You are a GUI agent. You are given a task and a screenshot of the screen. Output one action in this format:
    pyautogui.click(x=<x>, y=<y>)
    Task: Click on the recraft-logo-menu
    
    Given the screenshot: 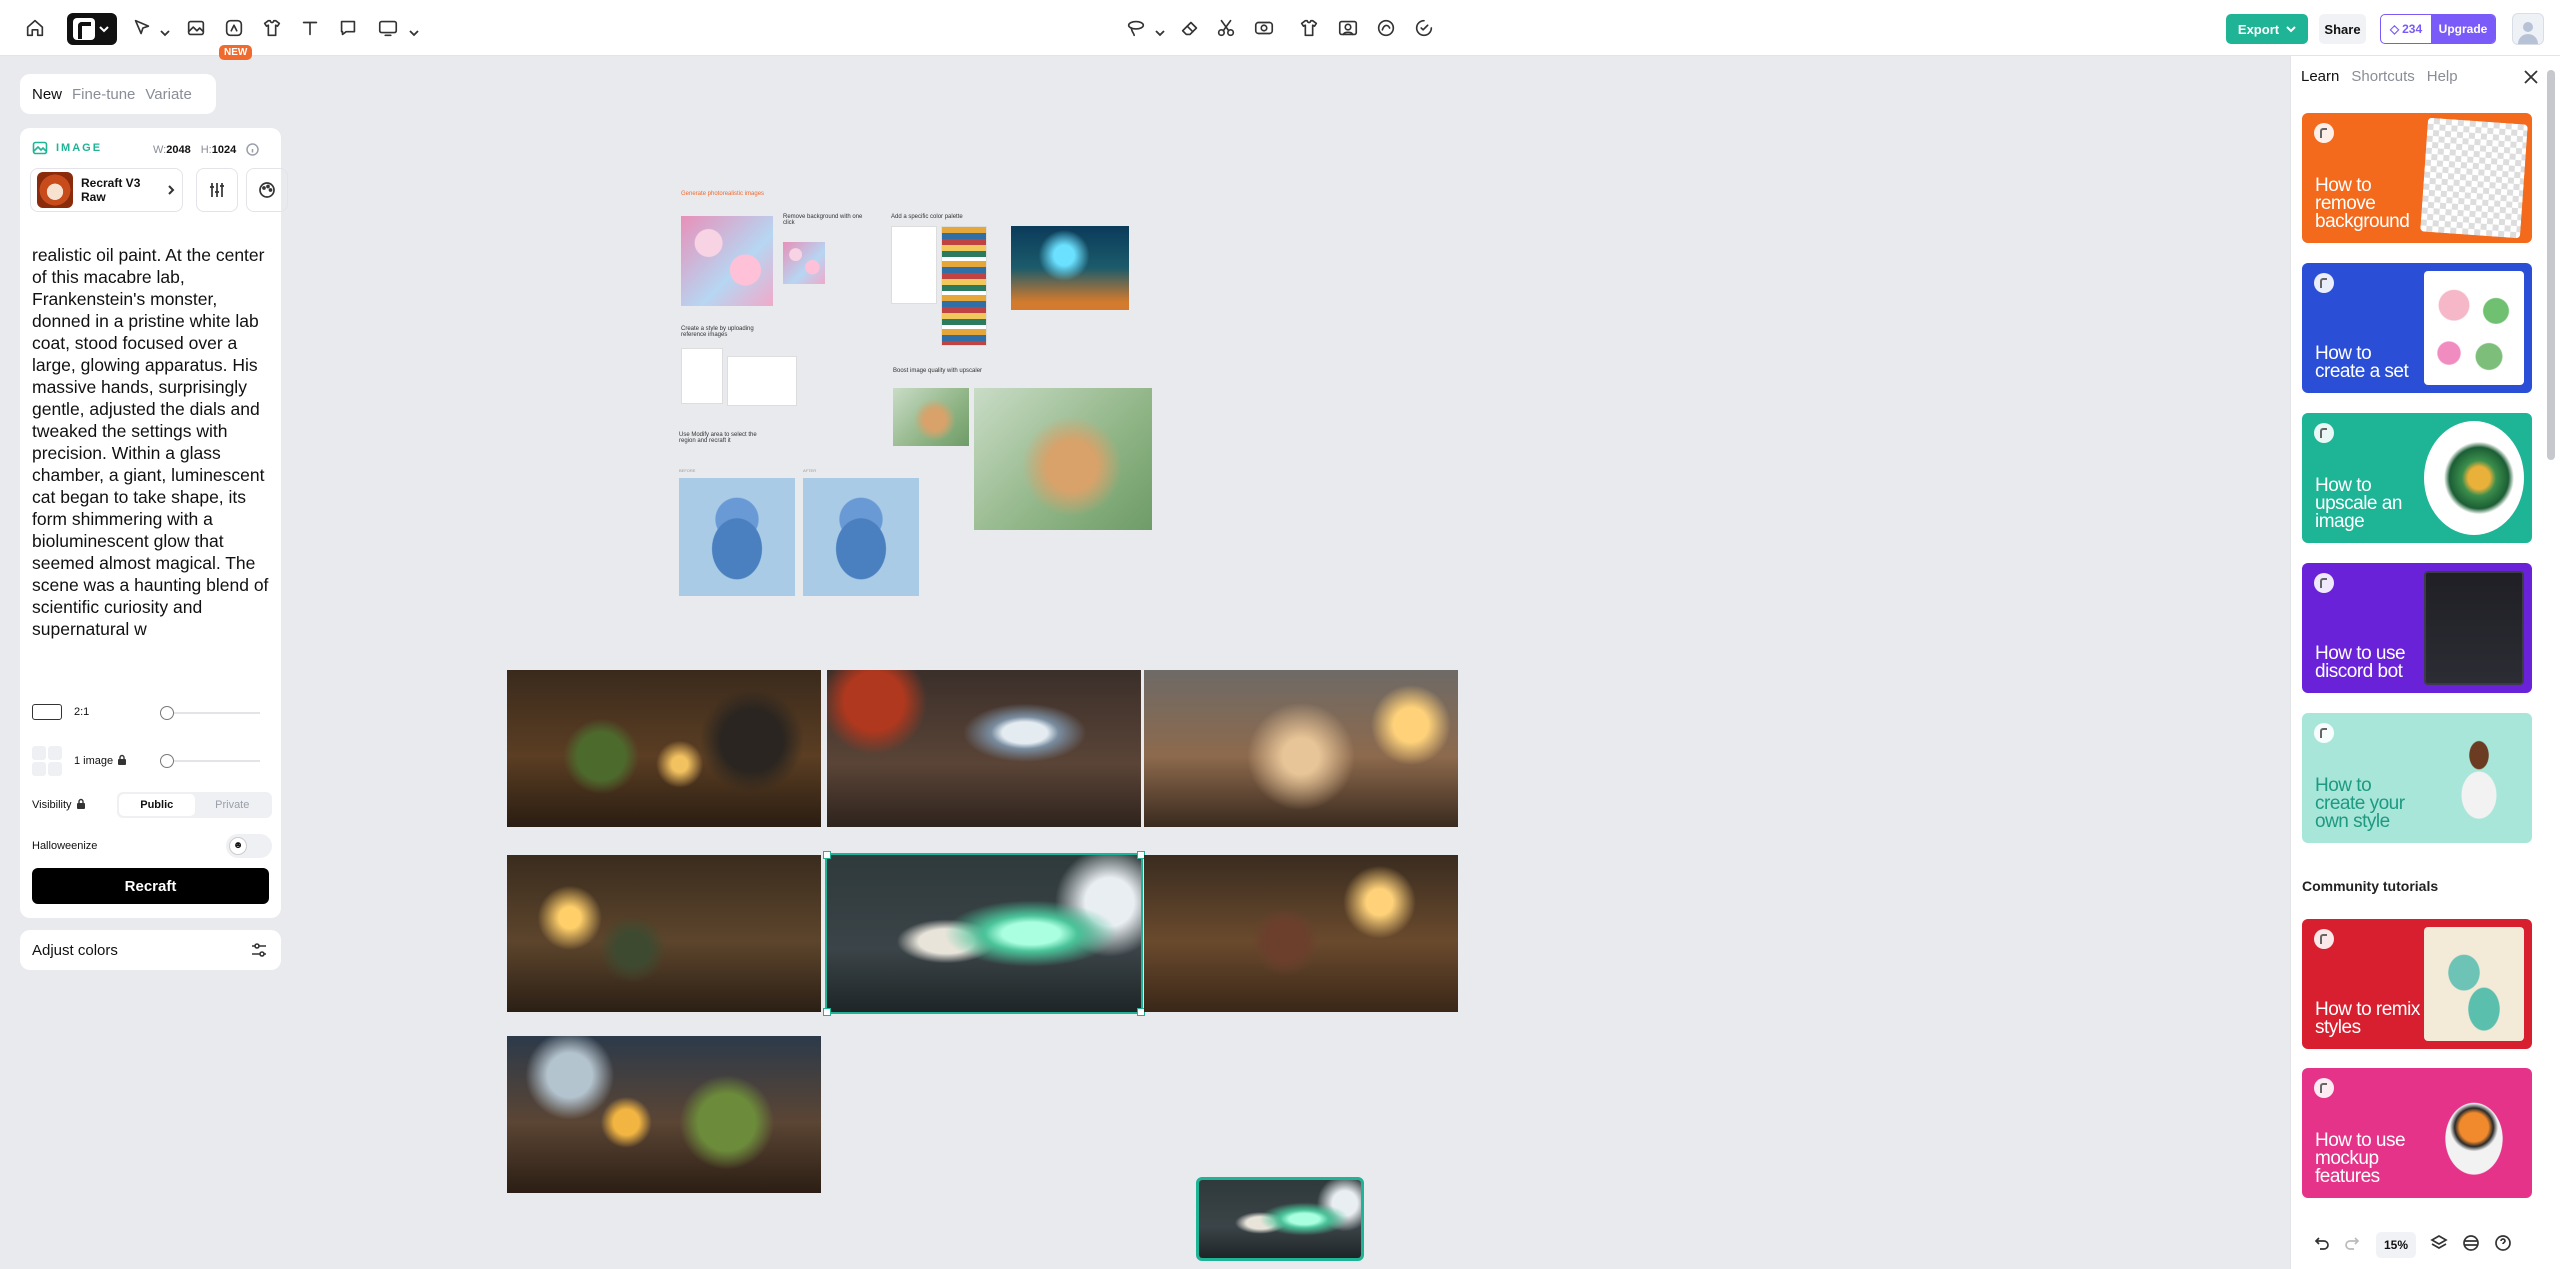 What is the action you would take?
    pyautogui.click(x=92, y=29)
    